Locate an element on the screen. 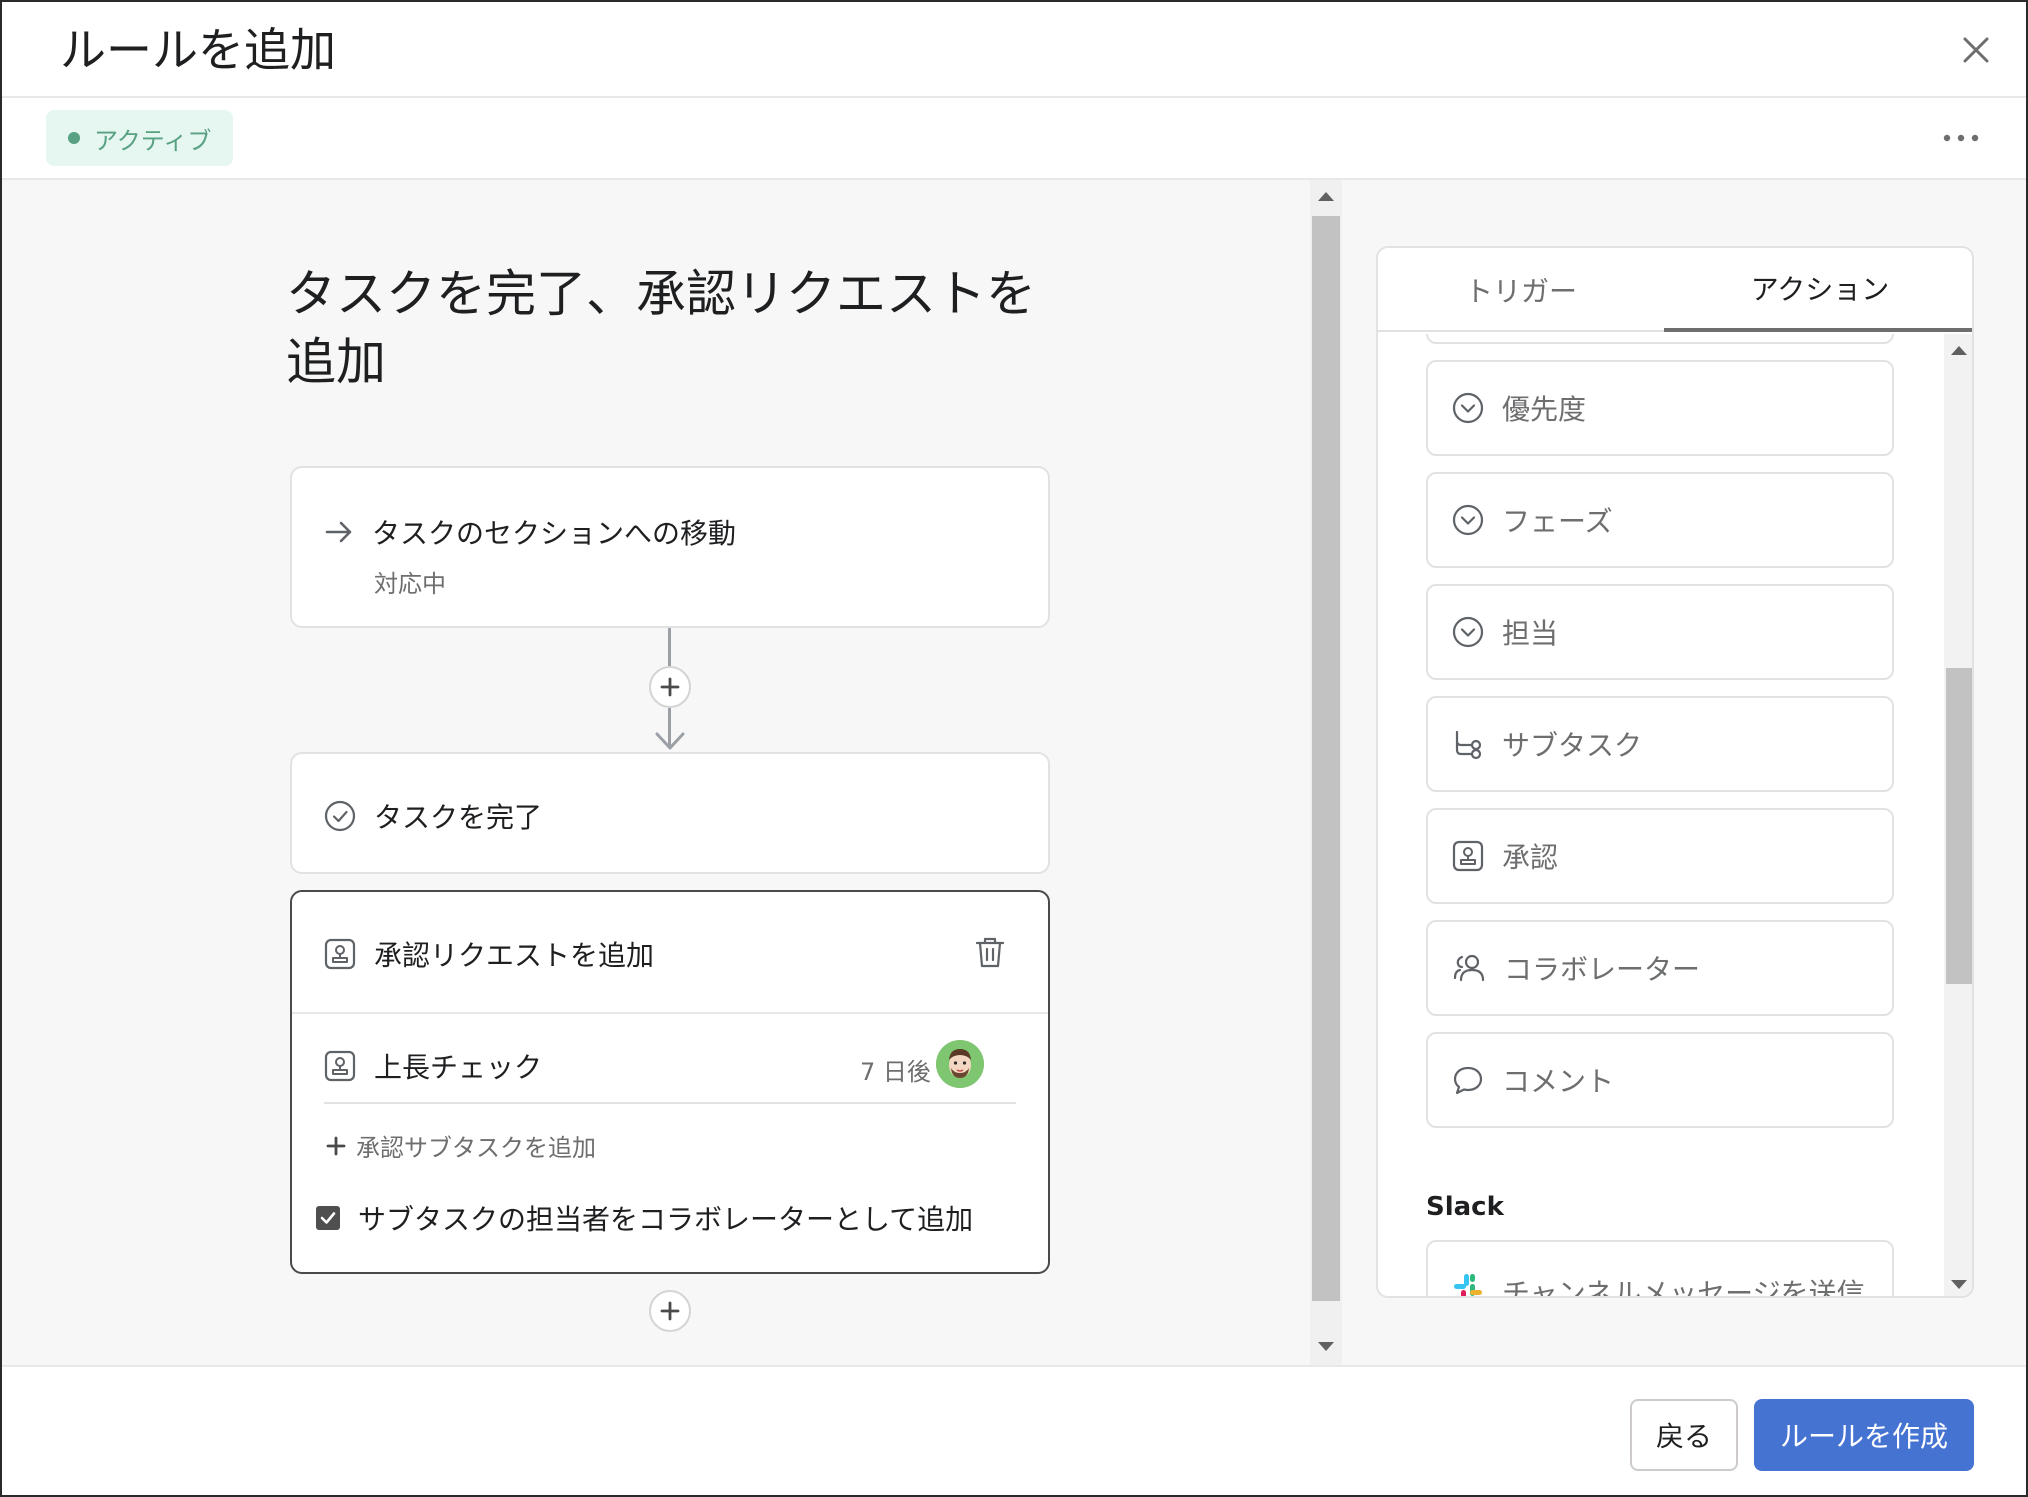 This screenshot has height=1497, width=2028. action-item-label: 優先度 is located at coordinates (1544, 409).